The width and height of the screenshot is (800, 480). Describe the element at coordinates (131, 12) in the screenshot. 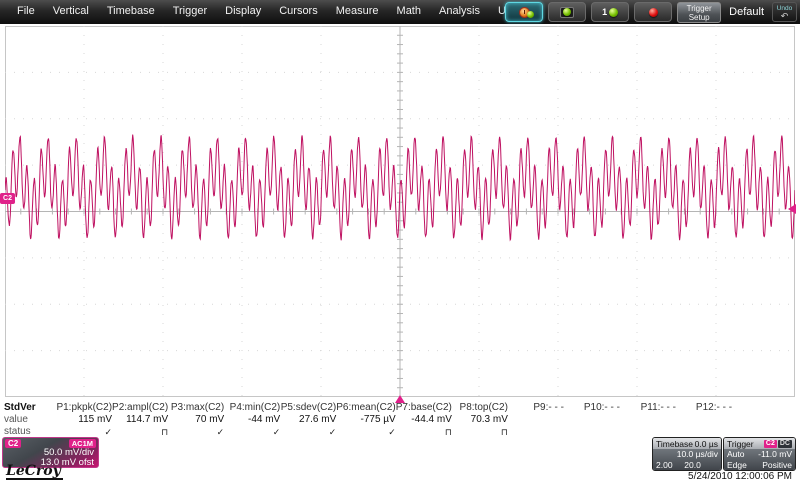

I see `menu-timebase: Timebase` at that location.